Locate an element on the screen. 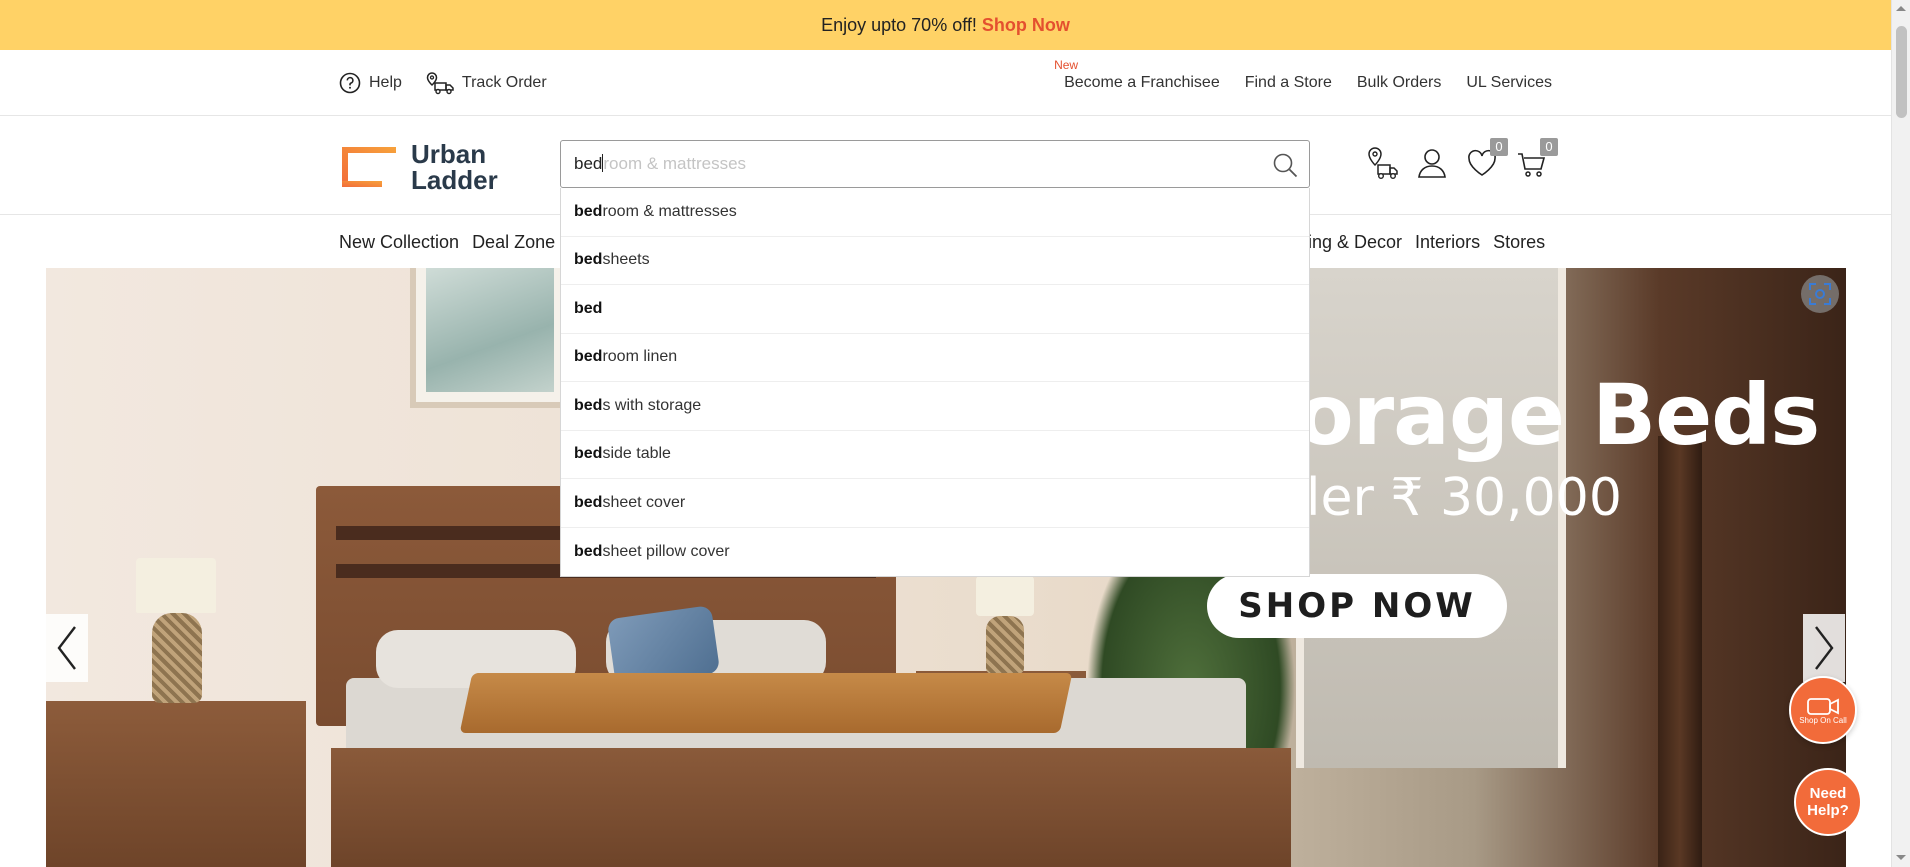  bed-storage-base is located at coordinates (811, 807).